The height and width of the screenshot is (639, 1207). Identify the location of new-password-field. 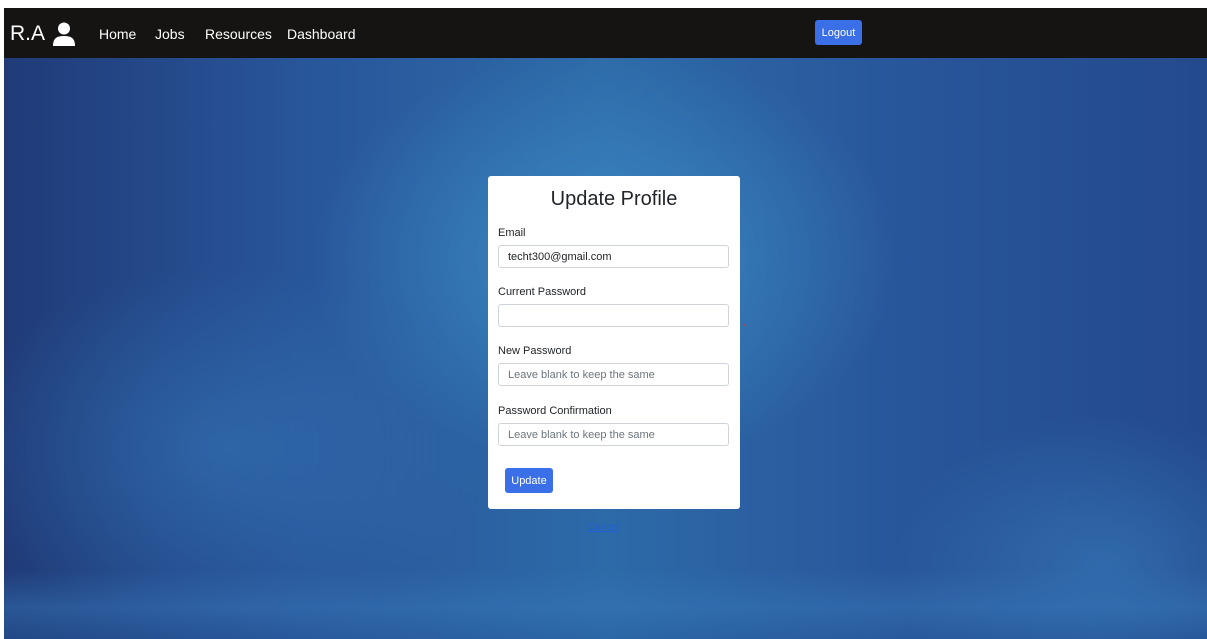
(613, 374).